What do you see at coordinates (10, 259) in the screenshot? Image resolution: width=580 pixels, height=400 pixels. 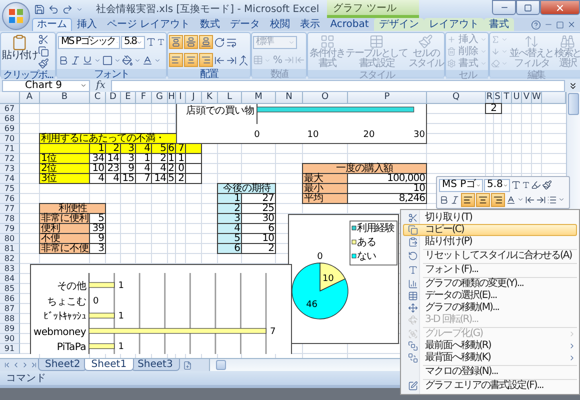 I see `row-header: 82` at bounding box center [10, 259].